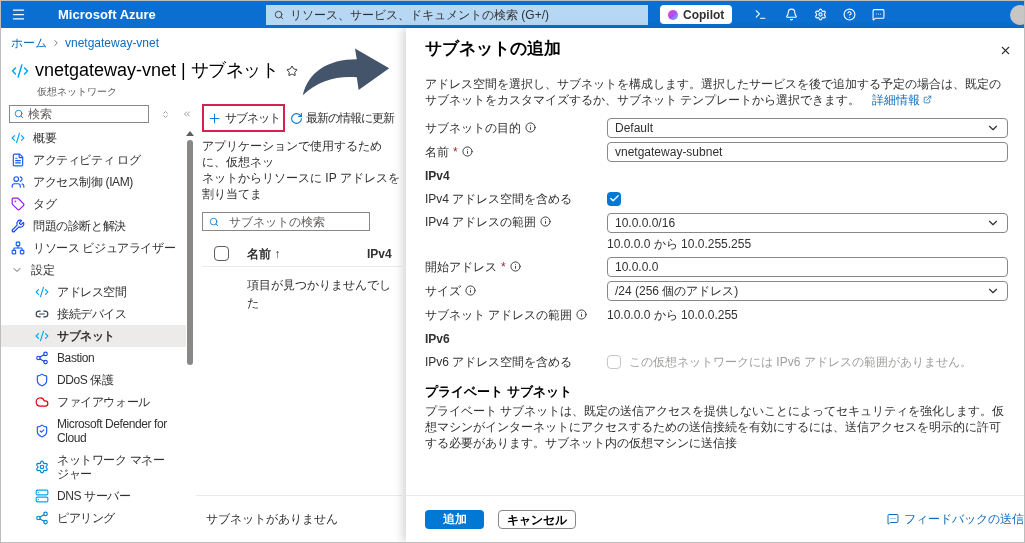  What do you see at coordinates (221, 253) in the screenshot?
I see `select-all-checkbox` at bounding box center [221, 253].